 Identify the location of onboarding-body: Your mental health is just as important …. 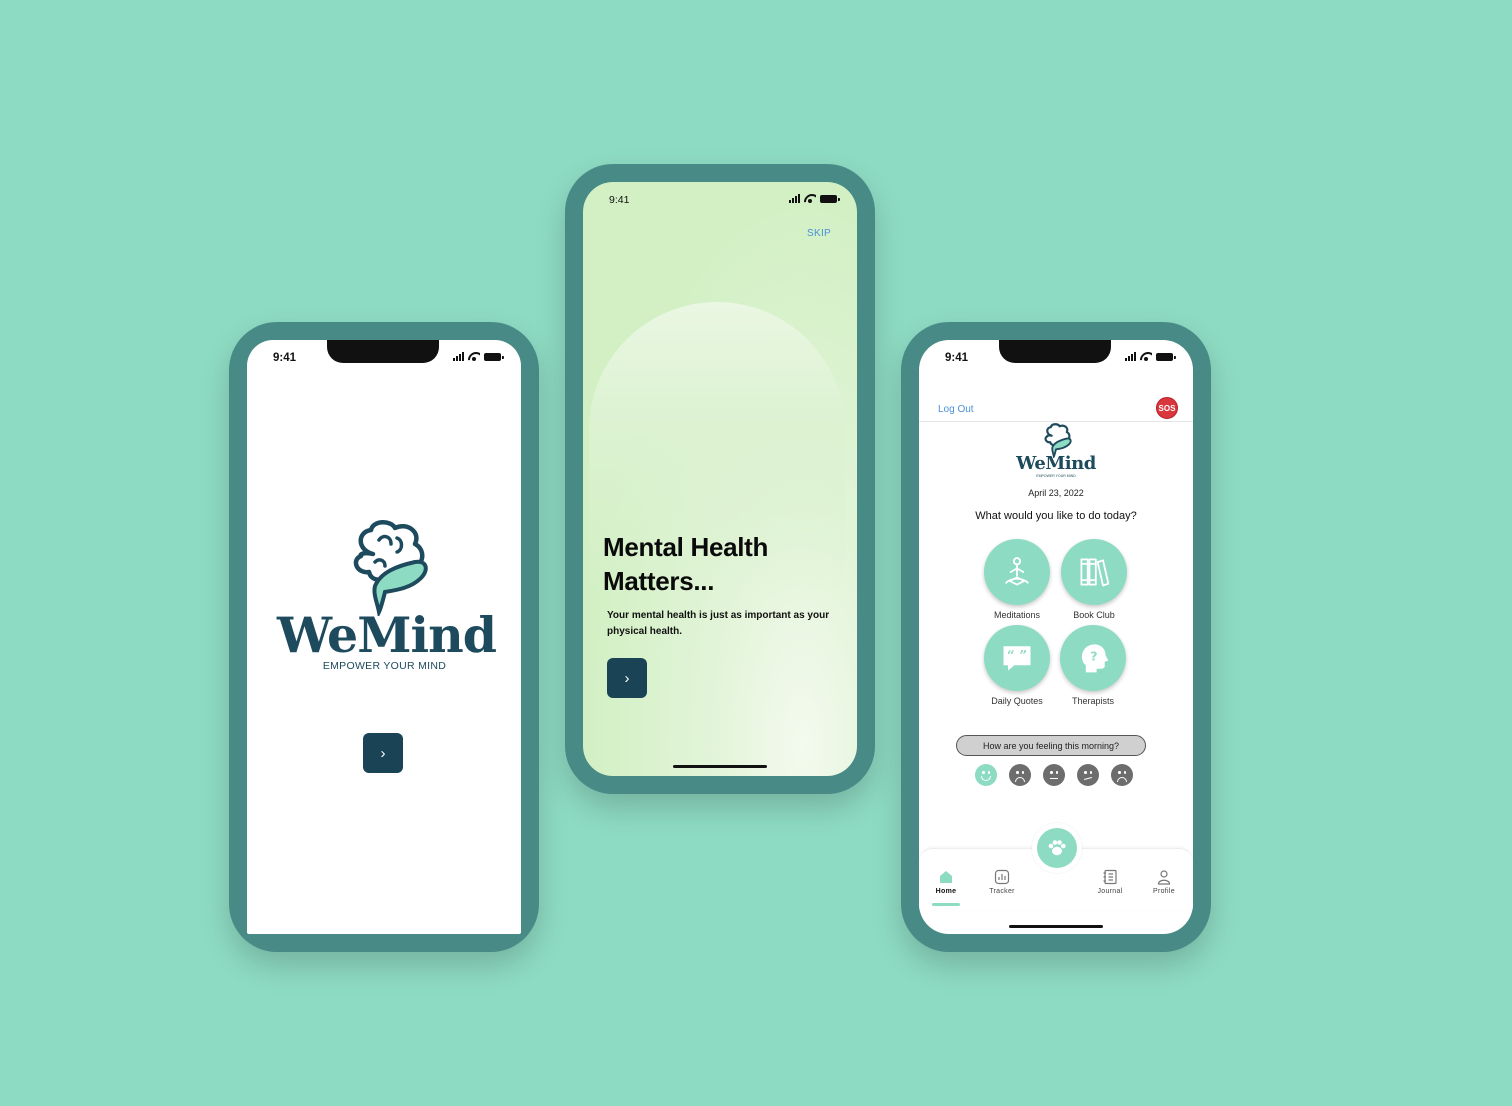
(718, 623).